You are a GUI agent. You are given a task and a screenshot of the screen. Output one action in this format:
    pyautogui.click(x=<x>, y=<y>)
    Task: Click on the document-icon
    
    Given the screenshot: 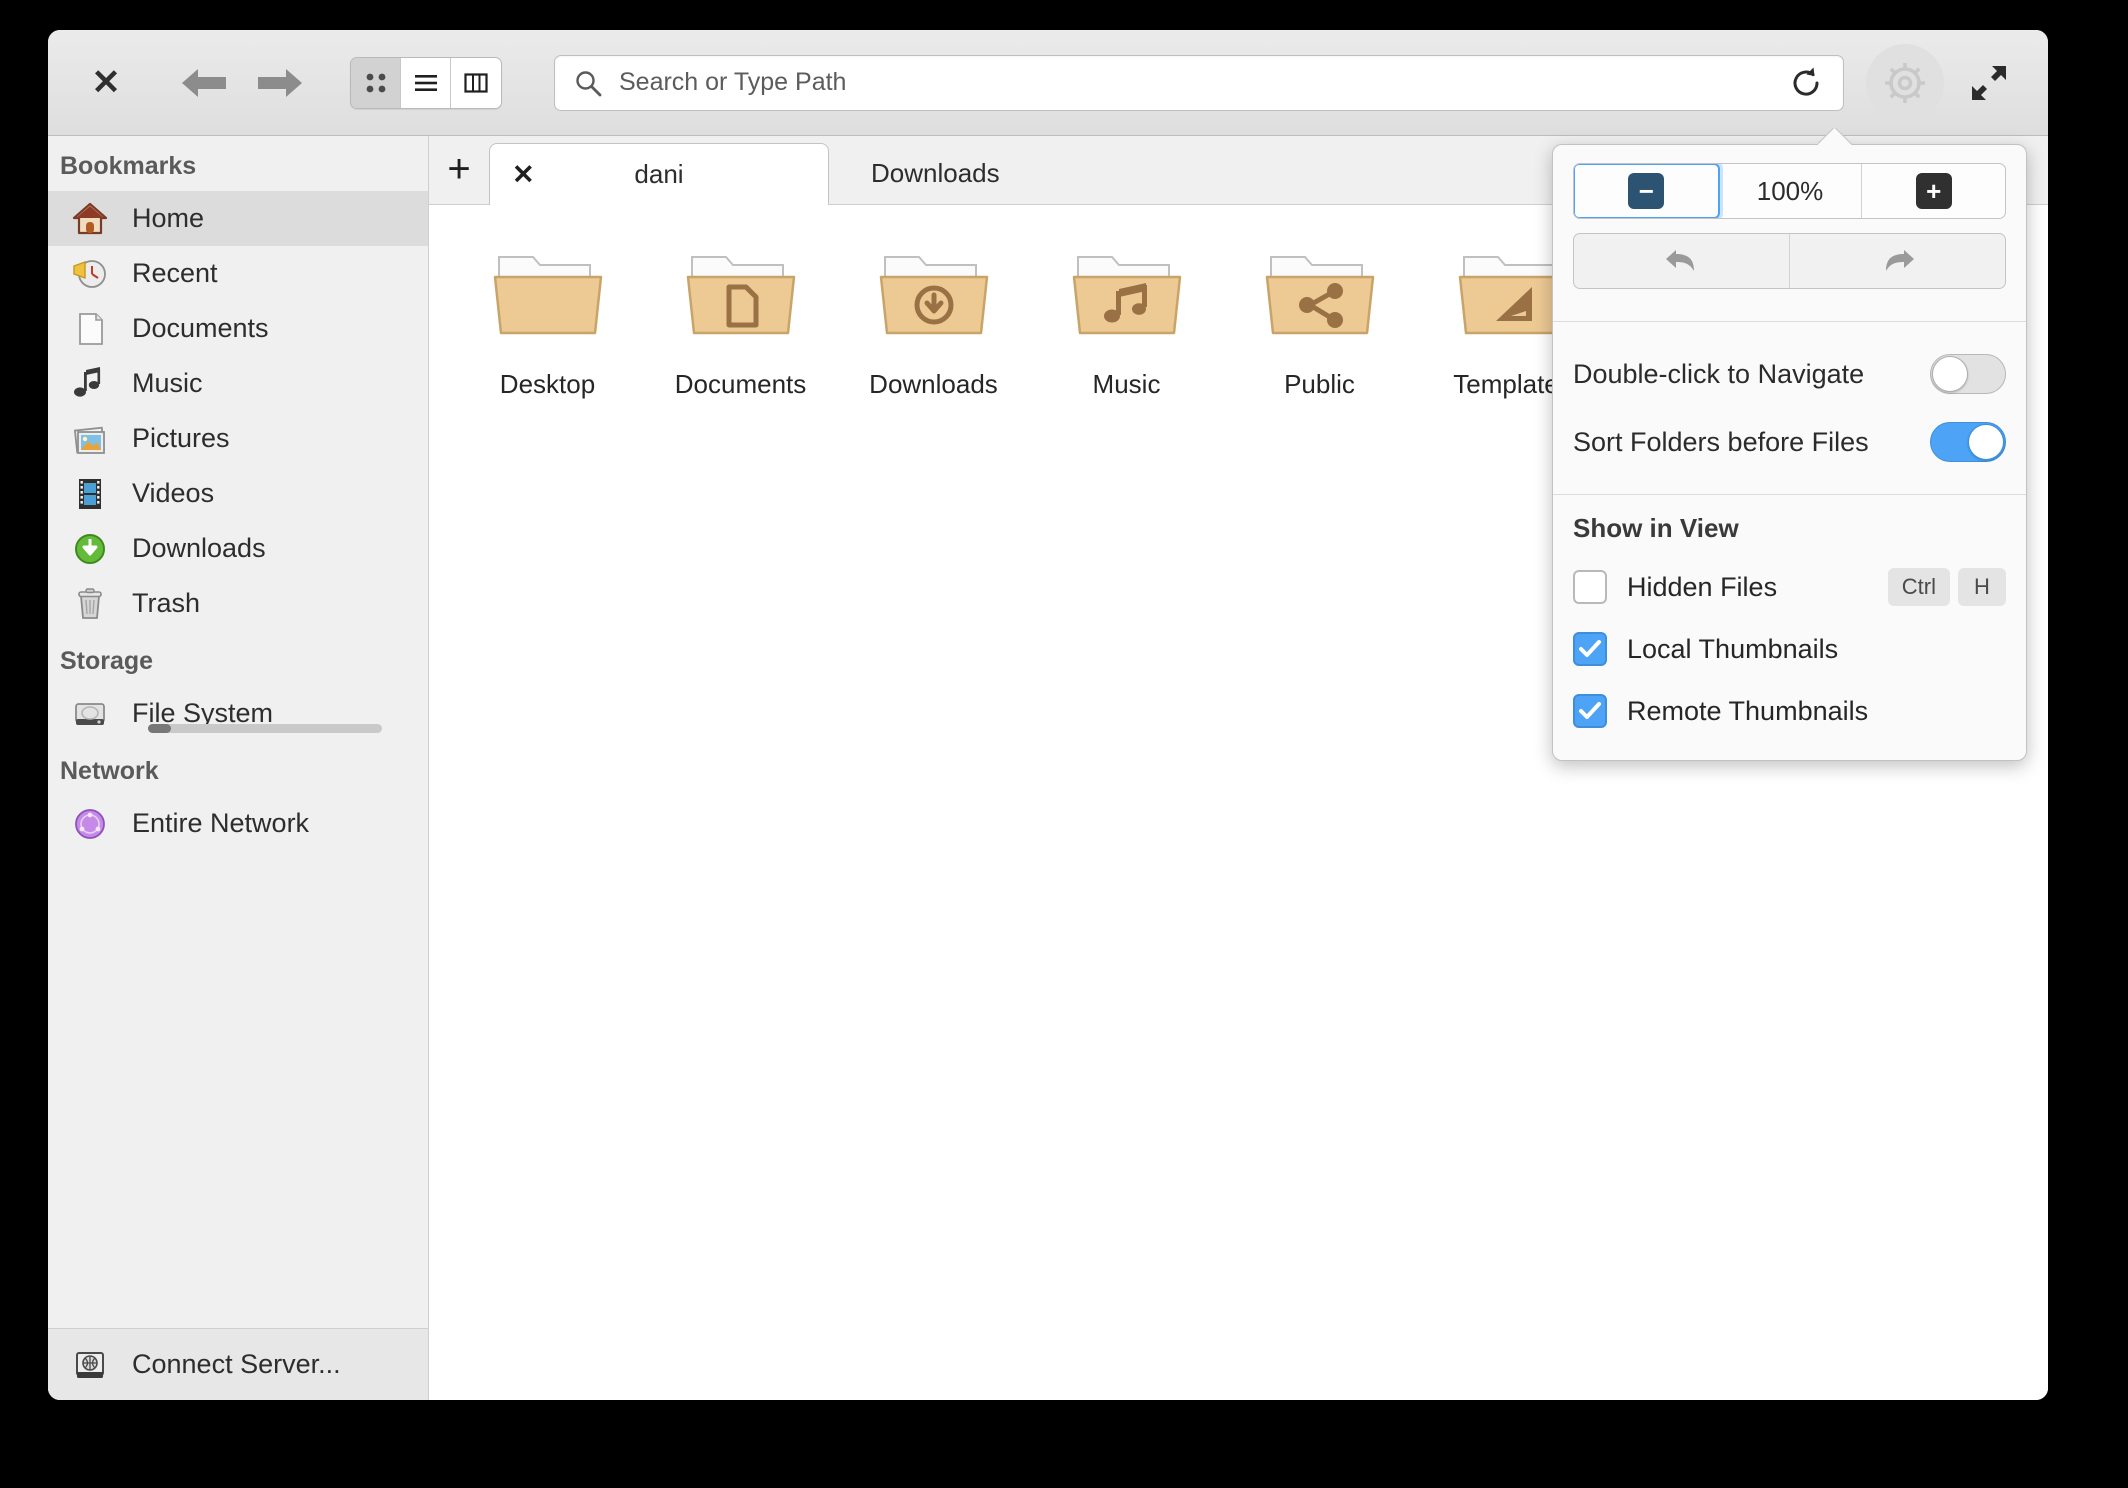 What is the action you would take?
    pyautogui.click(x=90, y=329)
    